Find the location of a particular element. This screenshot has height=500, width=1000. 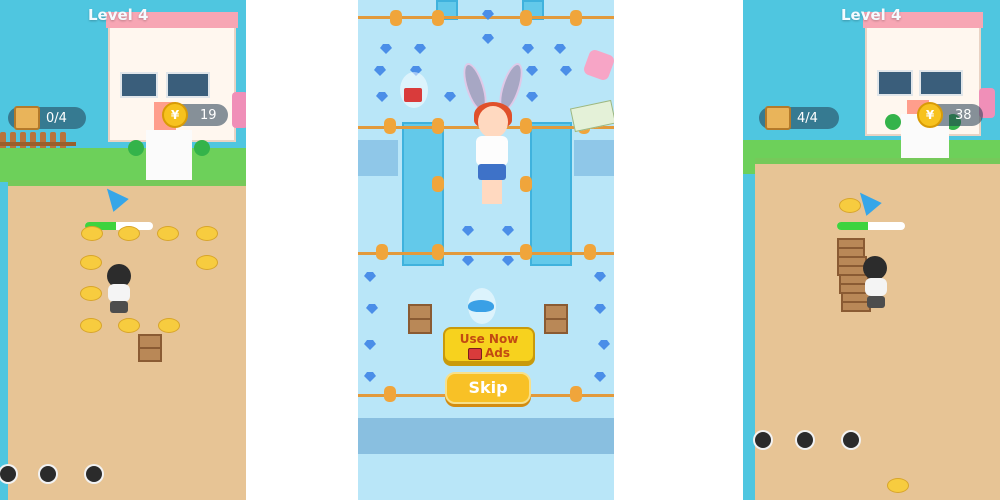

water-channel is located at coordinates (551, 194).